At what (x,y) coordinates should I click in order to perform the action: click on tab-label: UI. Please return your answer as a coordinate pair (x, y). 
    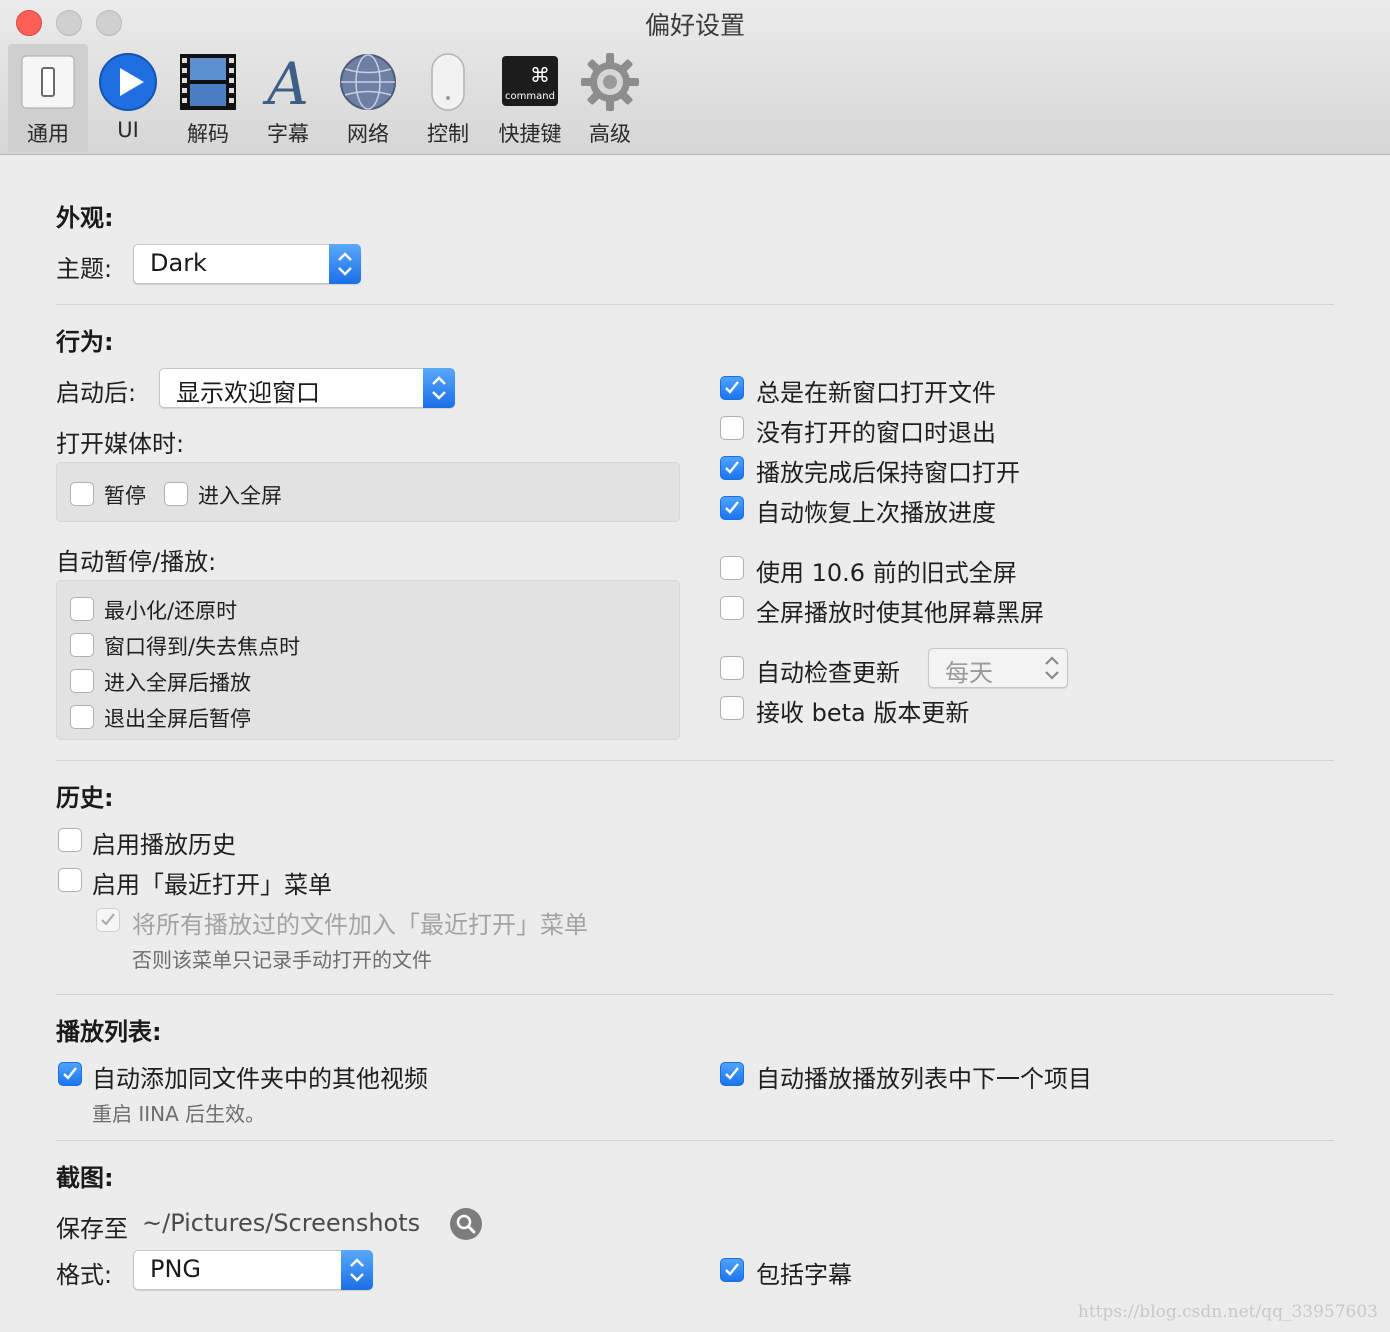
    Looking at the image, I should click on (128, 130).